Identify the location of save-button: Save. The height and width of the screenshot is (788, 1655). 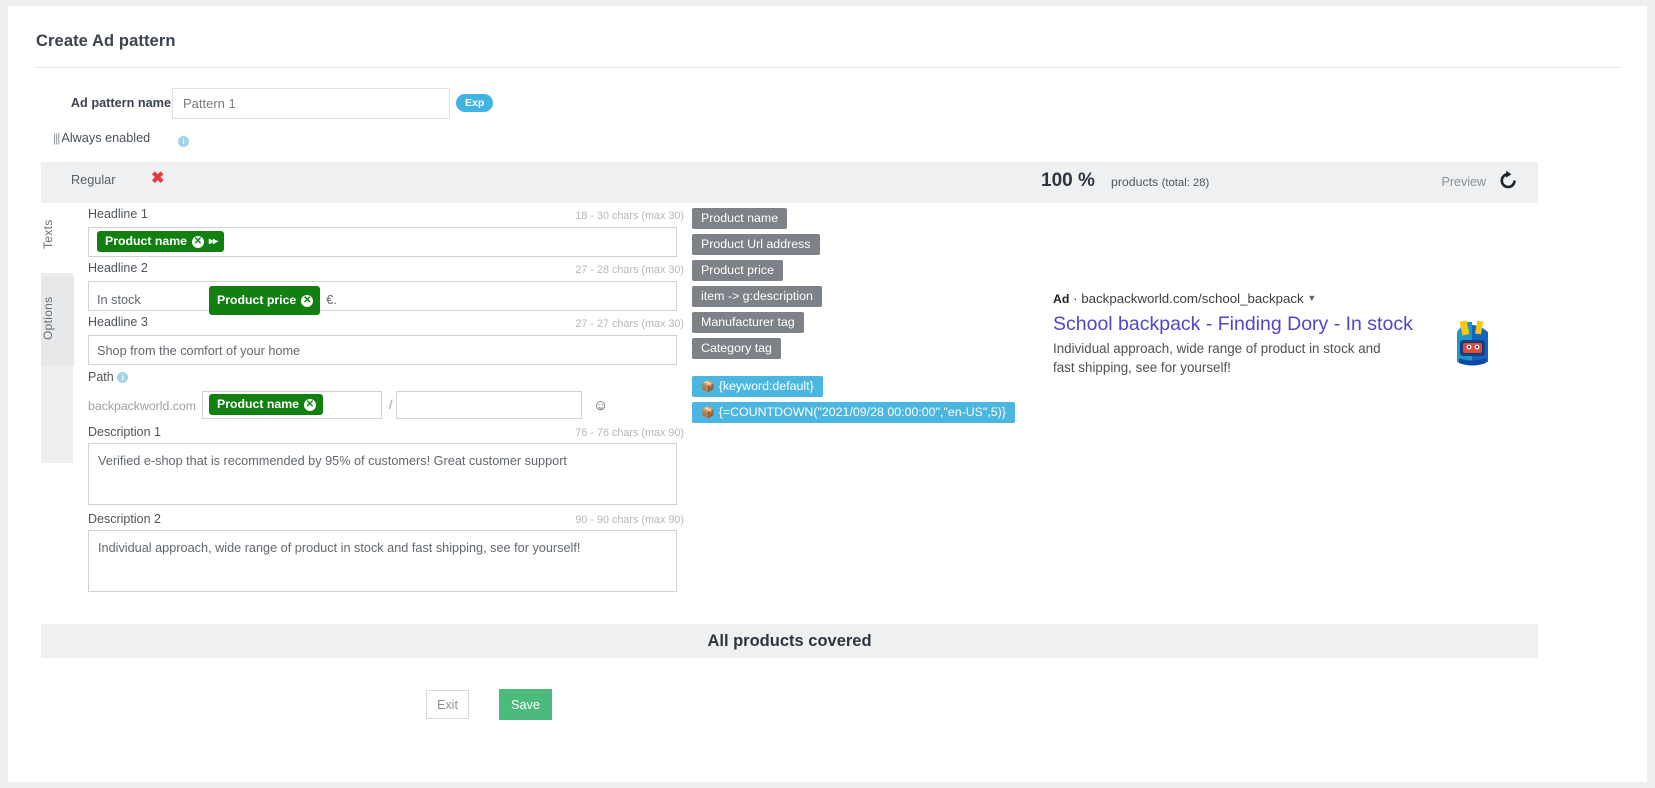
(525, 704).